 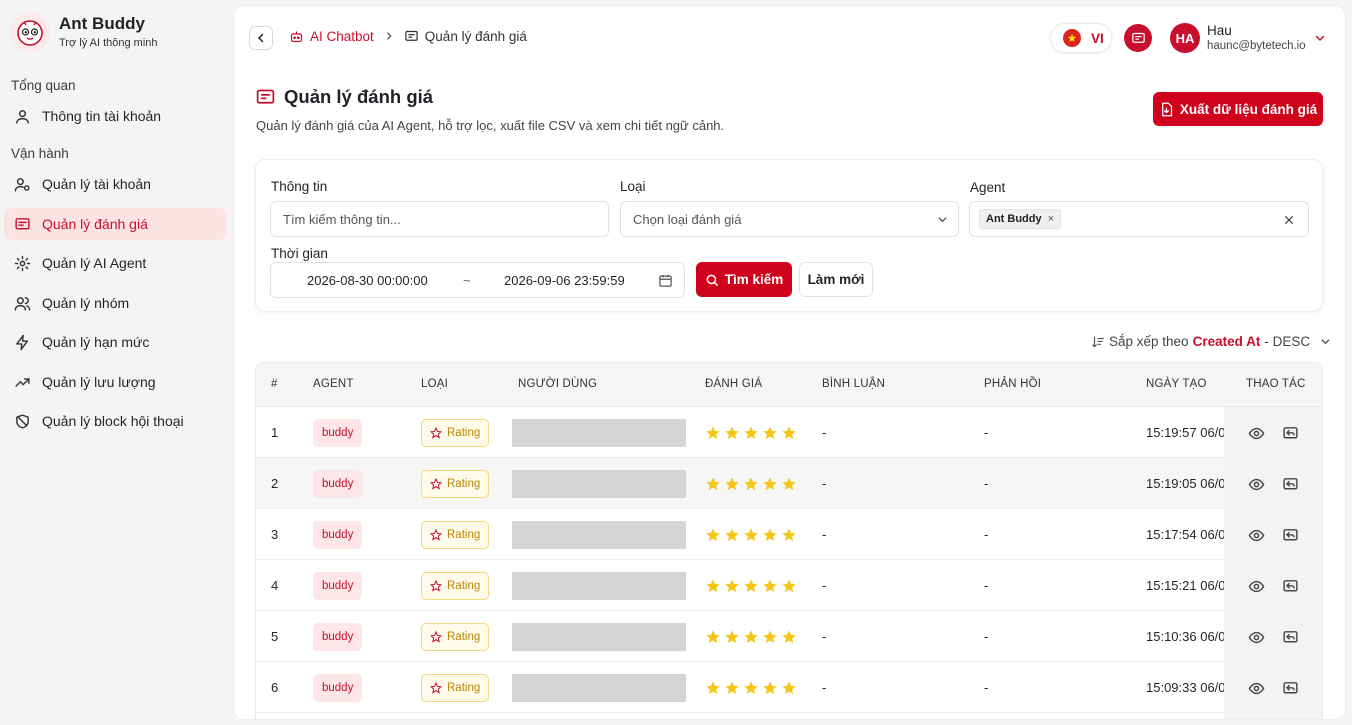 I want to click on language-switcher: VI, so click(x=1081, y=38).